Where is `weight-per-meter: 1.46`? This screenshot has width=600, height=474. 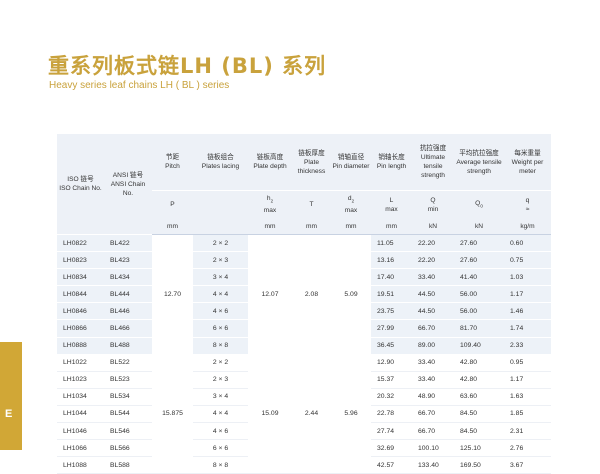
weight-per-meter: 1.46 is located at coordinates (527, 311).